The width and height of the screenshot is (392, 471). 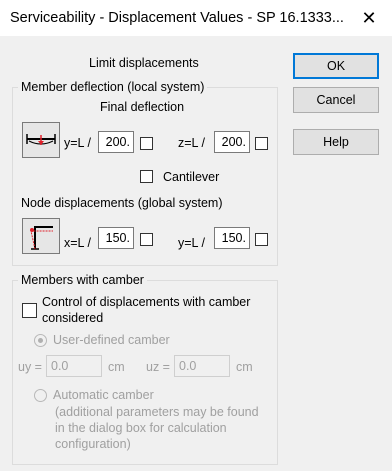 What do you see at coordinates (232, 142) in the screenshot?
I see `z-deflection-input: 200.` at bounding box center [232, 142].